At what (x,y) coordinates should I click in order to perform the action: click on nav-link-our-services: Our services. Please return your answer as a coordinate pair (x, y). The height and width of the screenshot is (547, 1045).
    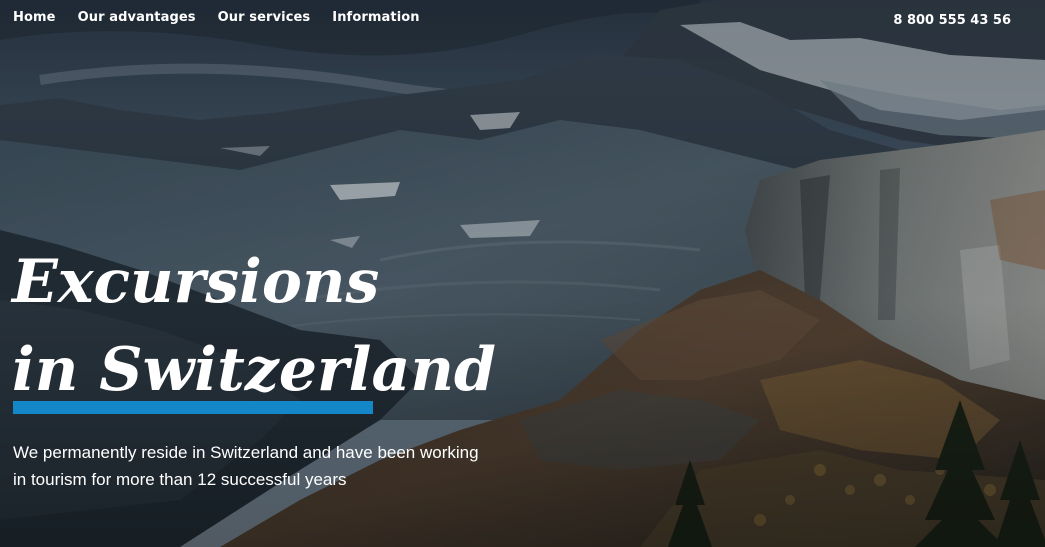
    Looking at the image, I should click on (264, 17).